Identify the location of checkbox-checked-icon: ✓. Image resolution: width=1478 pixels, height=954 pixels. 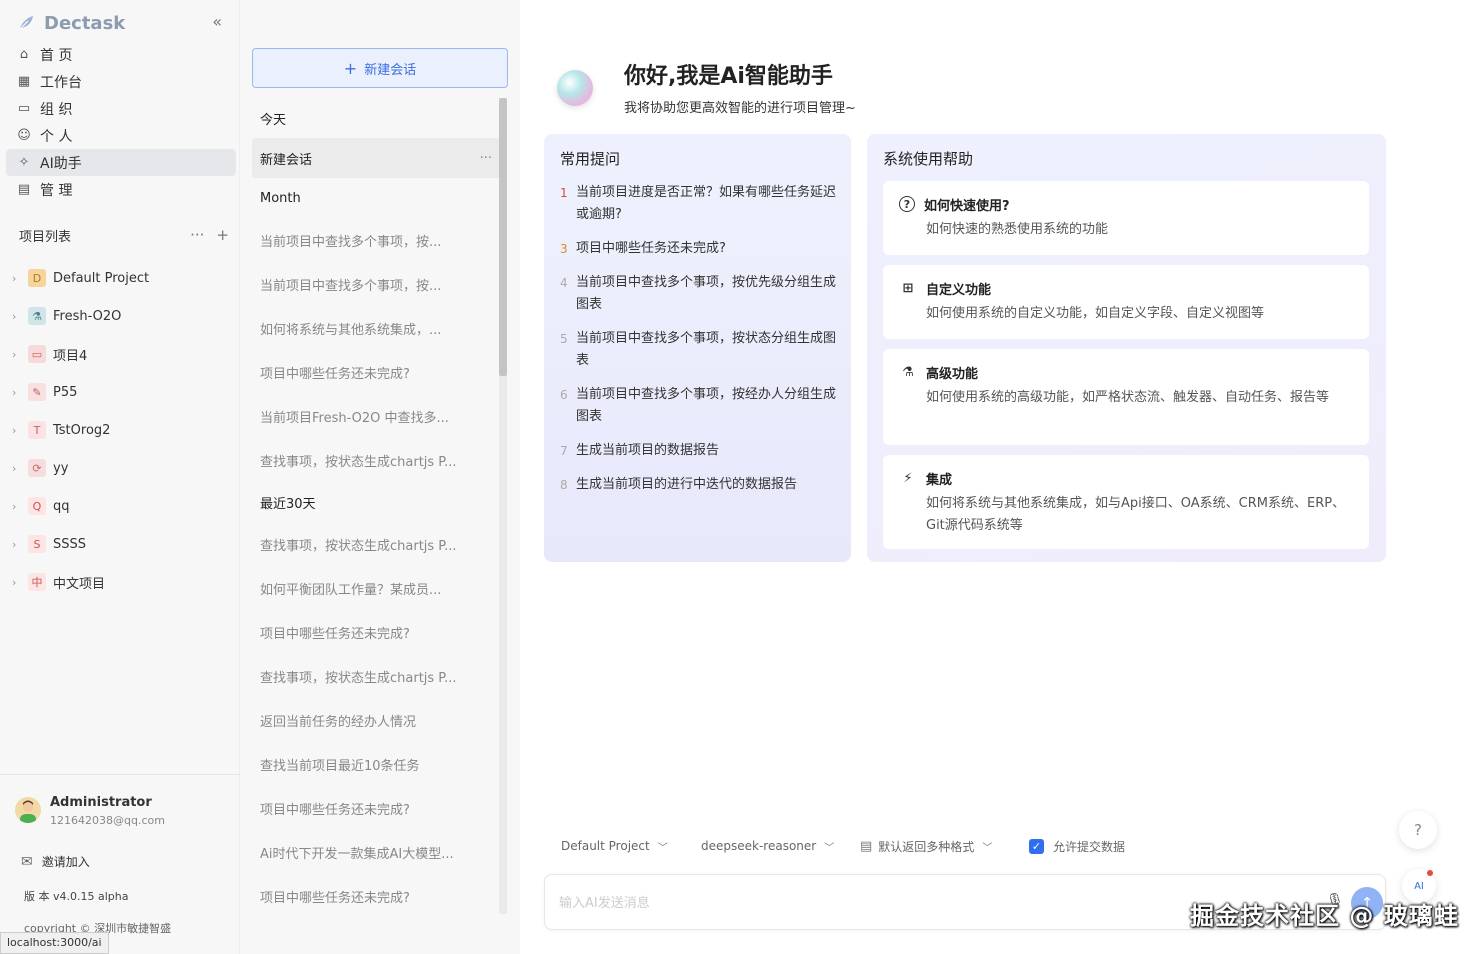
(1036, 846).